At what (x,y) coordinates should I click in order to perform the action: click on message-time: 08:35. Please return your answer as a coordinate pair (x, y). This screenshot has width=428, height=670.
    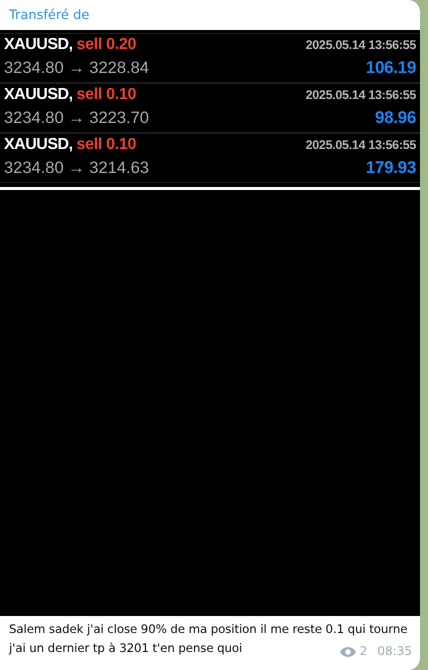
    Looking at the image, I should click on (394, 651).